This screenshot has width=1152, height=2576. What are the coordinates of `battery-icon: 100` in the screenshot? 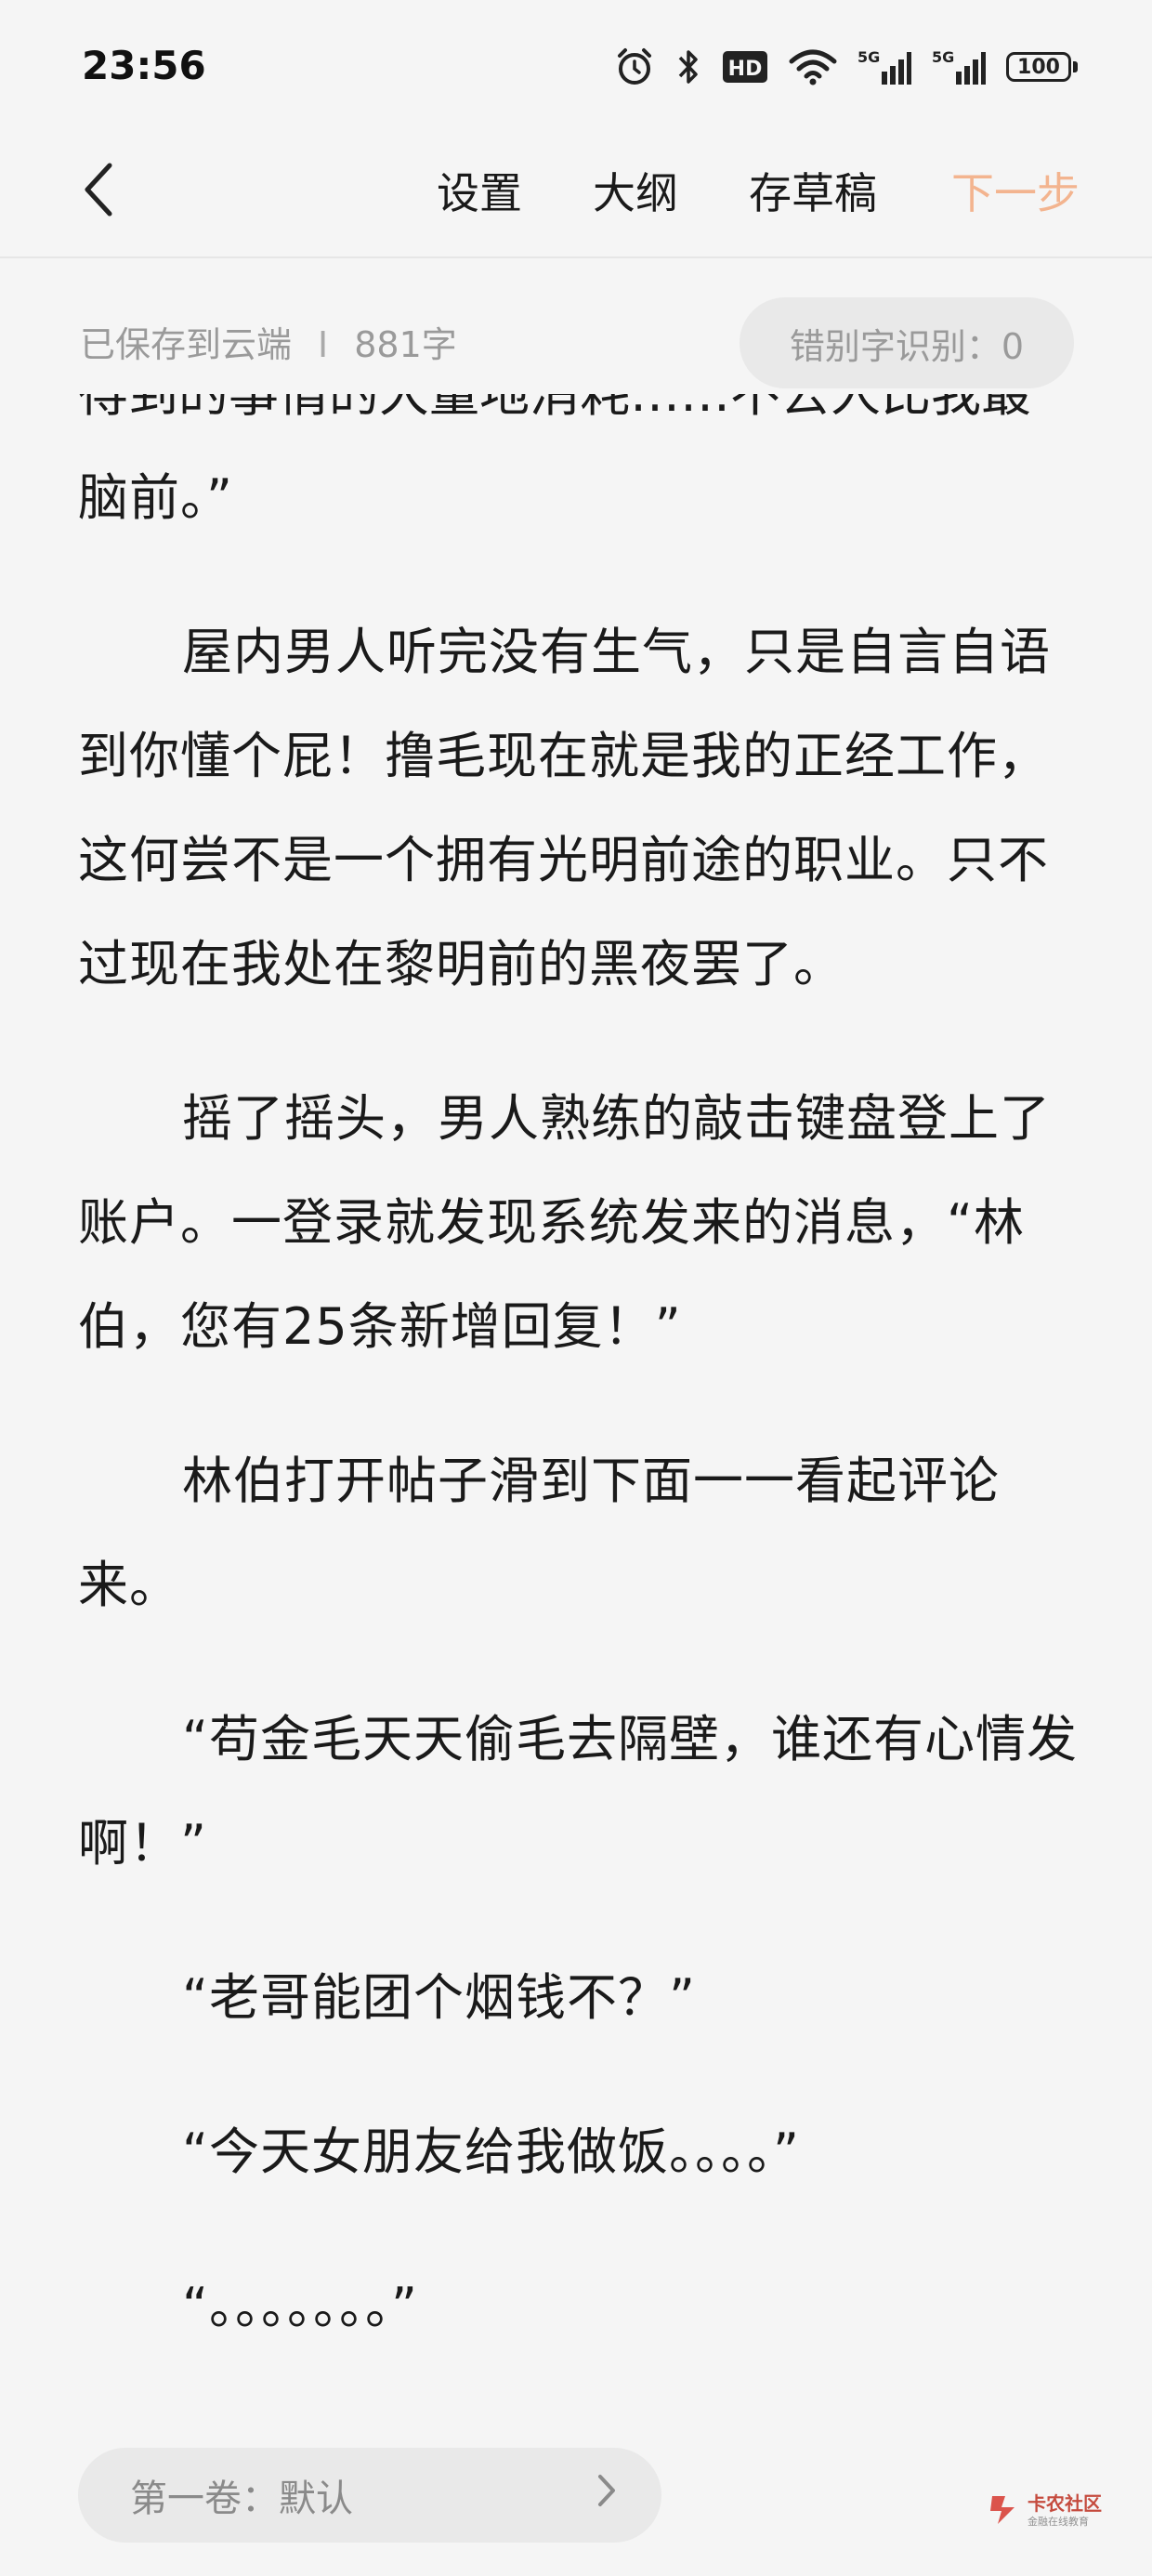 It's located at (1042, 67).